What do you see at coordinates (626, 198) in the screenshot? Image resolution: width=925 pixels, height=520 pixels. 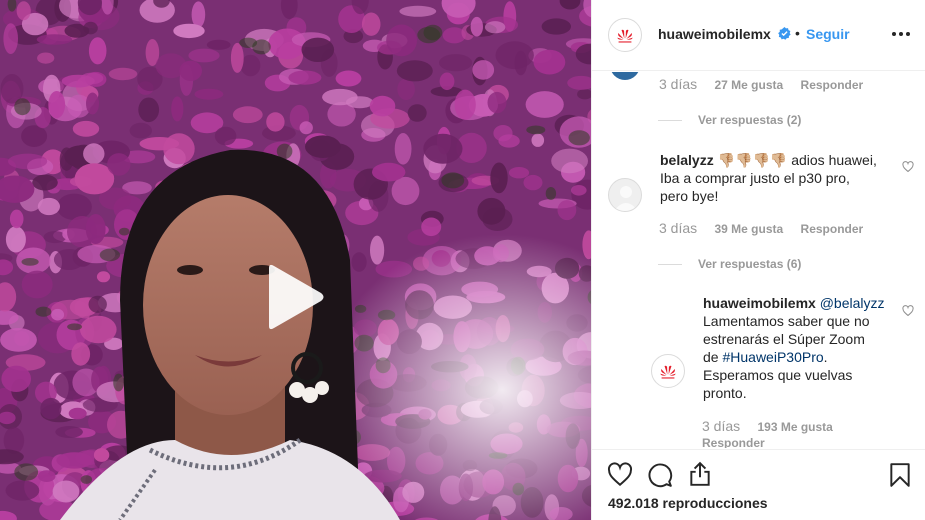 I see `default-avatar-icon` at bounding box center [626, 198].